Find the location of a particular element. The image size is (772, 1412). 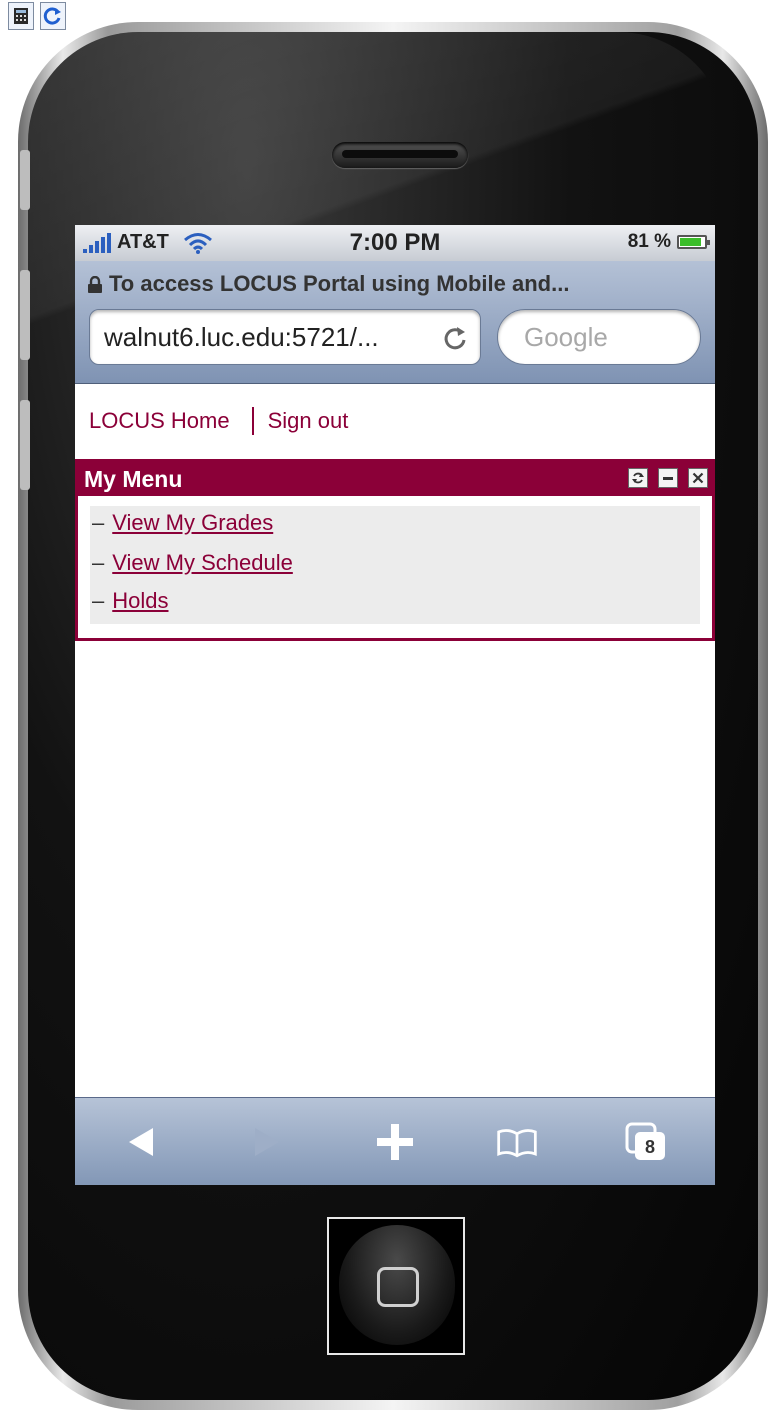

reload-icon is located at coordinates (455, 338).